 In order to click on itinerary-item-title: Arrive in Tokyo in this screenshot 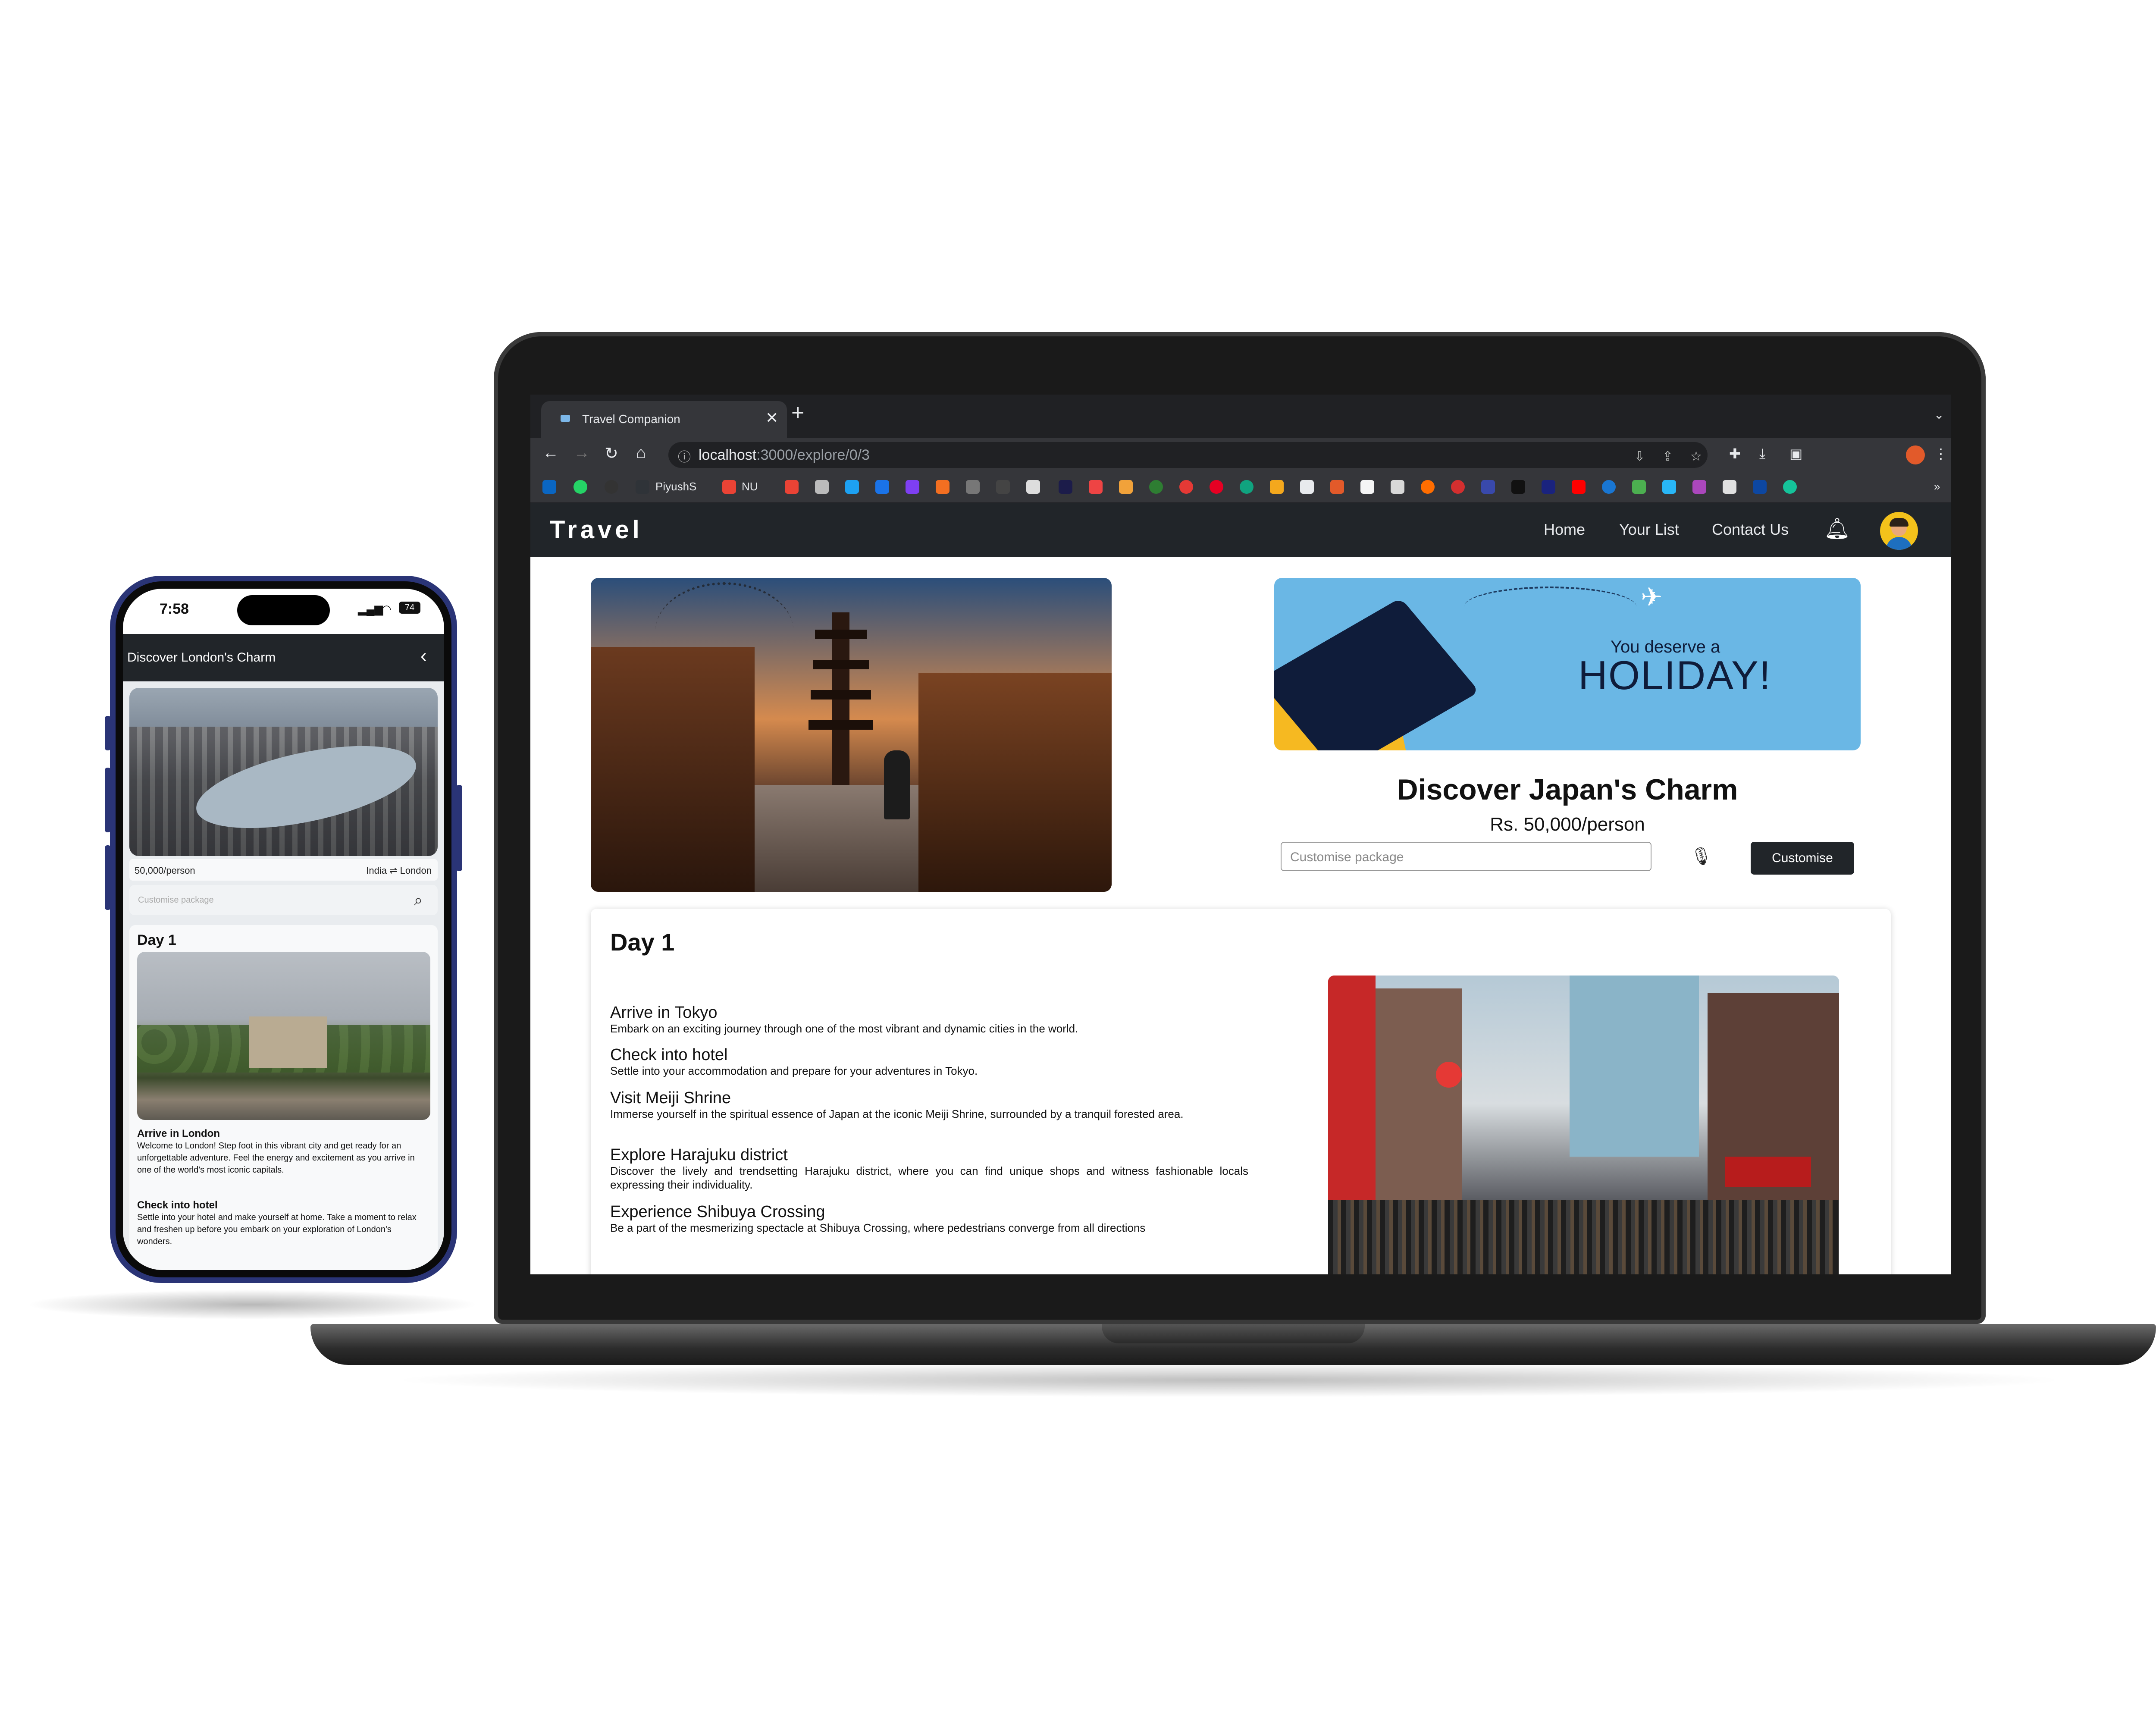, I will do `click(664, 1013)`.